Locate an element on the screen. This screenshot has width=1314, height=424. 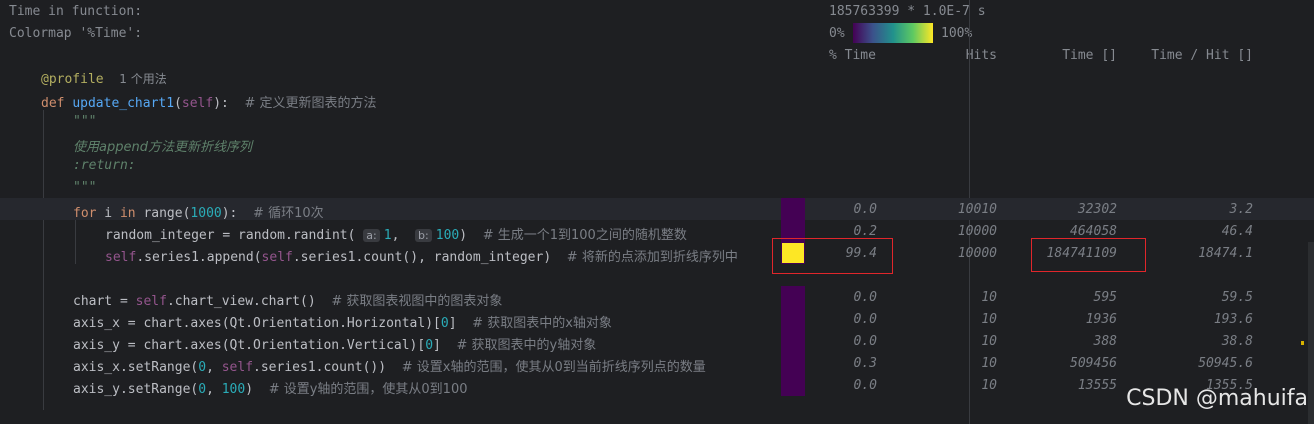
colormap-min-label: 0% is located at coordinates (837, 33).